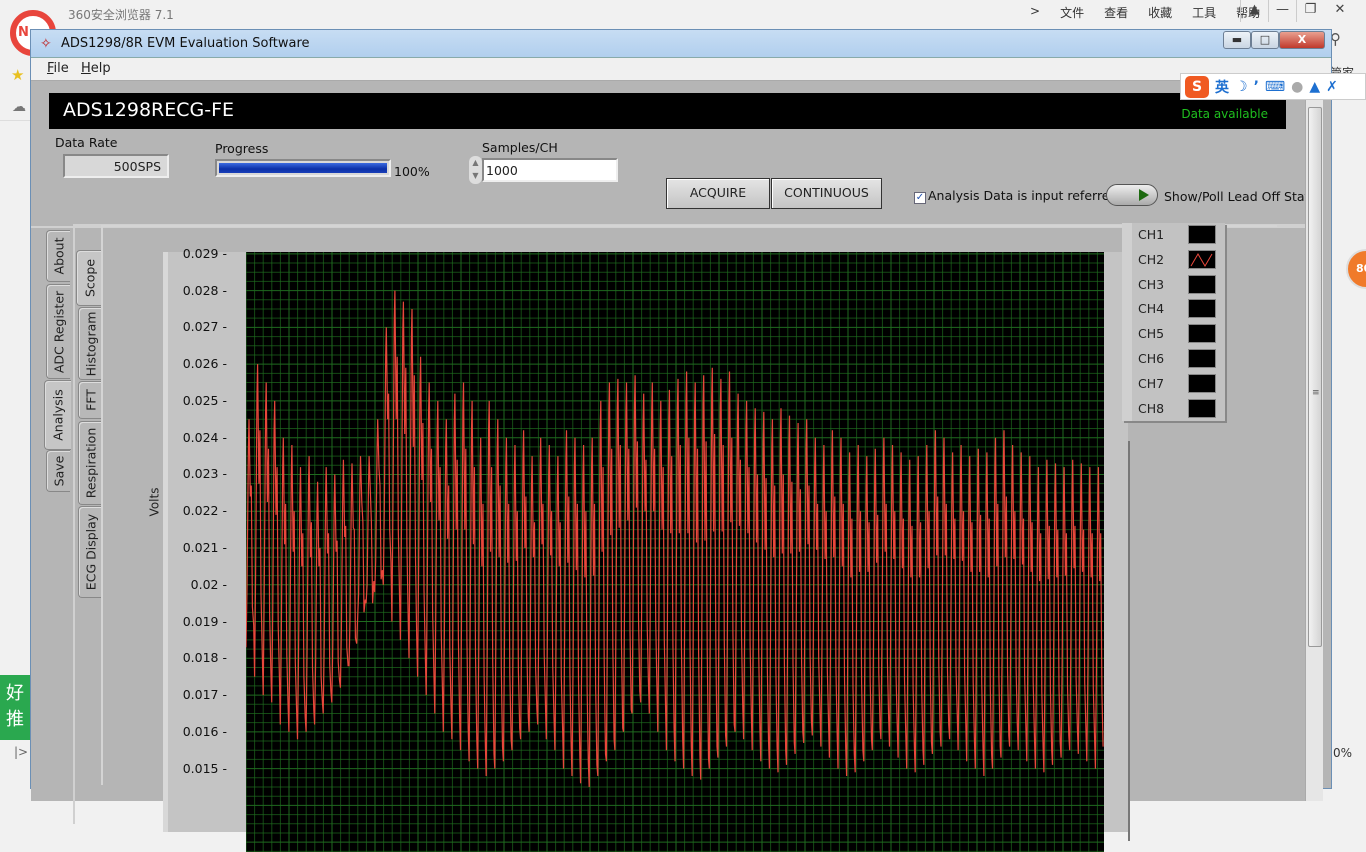  Describe the element at coordinates (1310, 11) in the screenshot. I see `browser-maximize-button: ❐` at that location.